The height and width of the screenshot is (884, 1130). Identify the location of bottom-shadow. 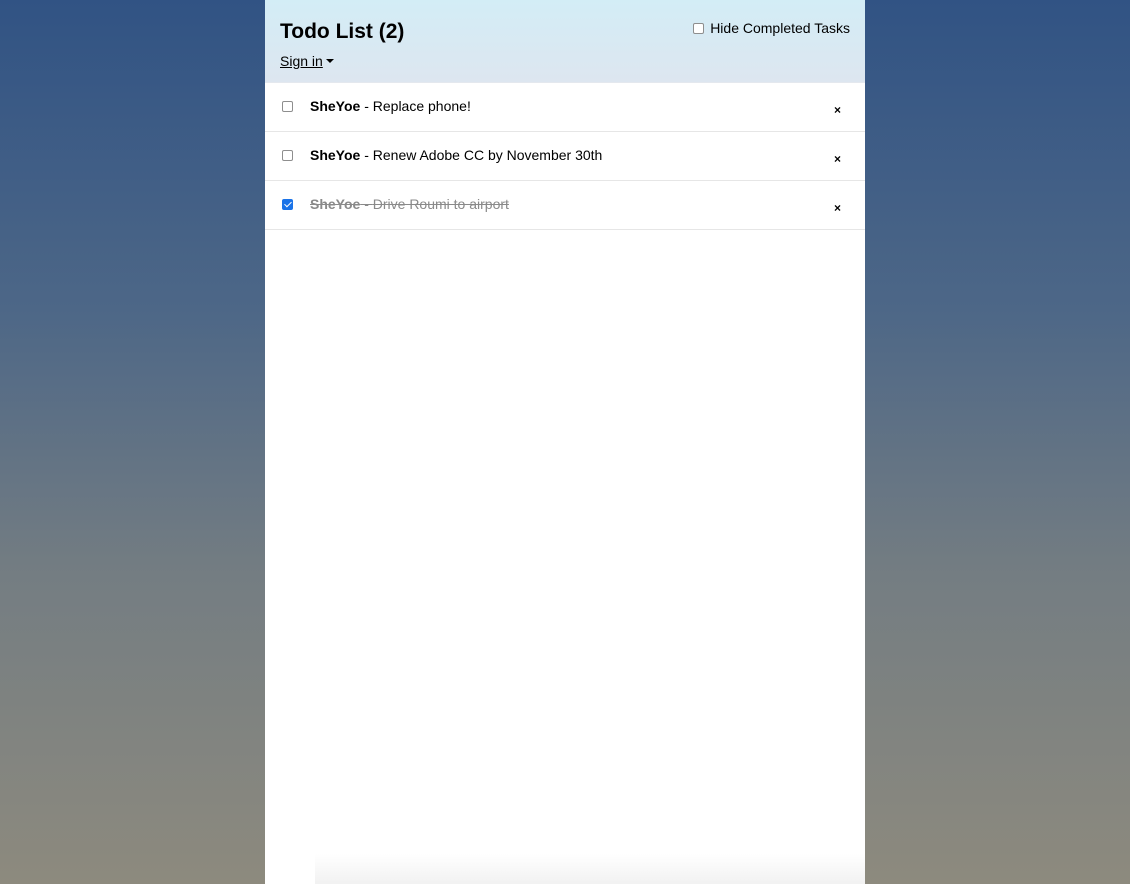
(590, 869).